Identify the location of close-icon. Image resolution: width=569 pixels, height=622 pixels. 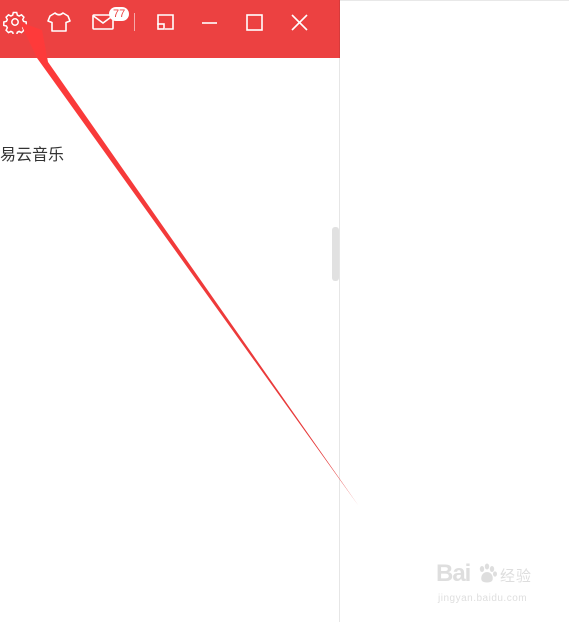
(299, 22).